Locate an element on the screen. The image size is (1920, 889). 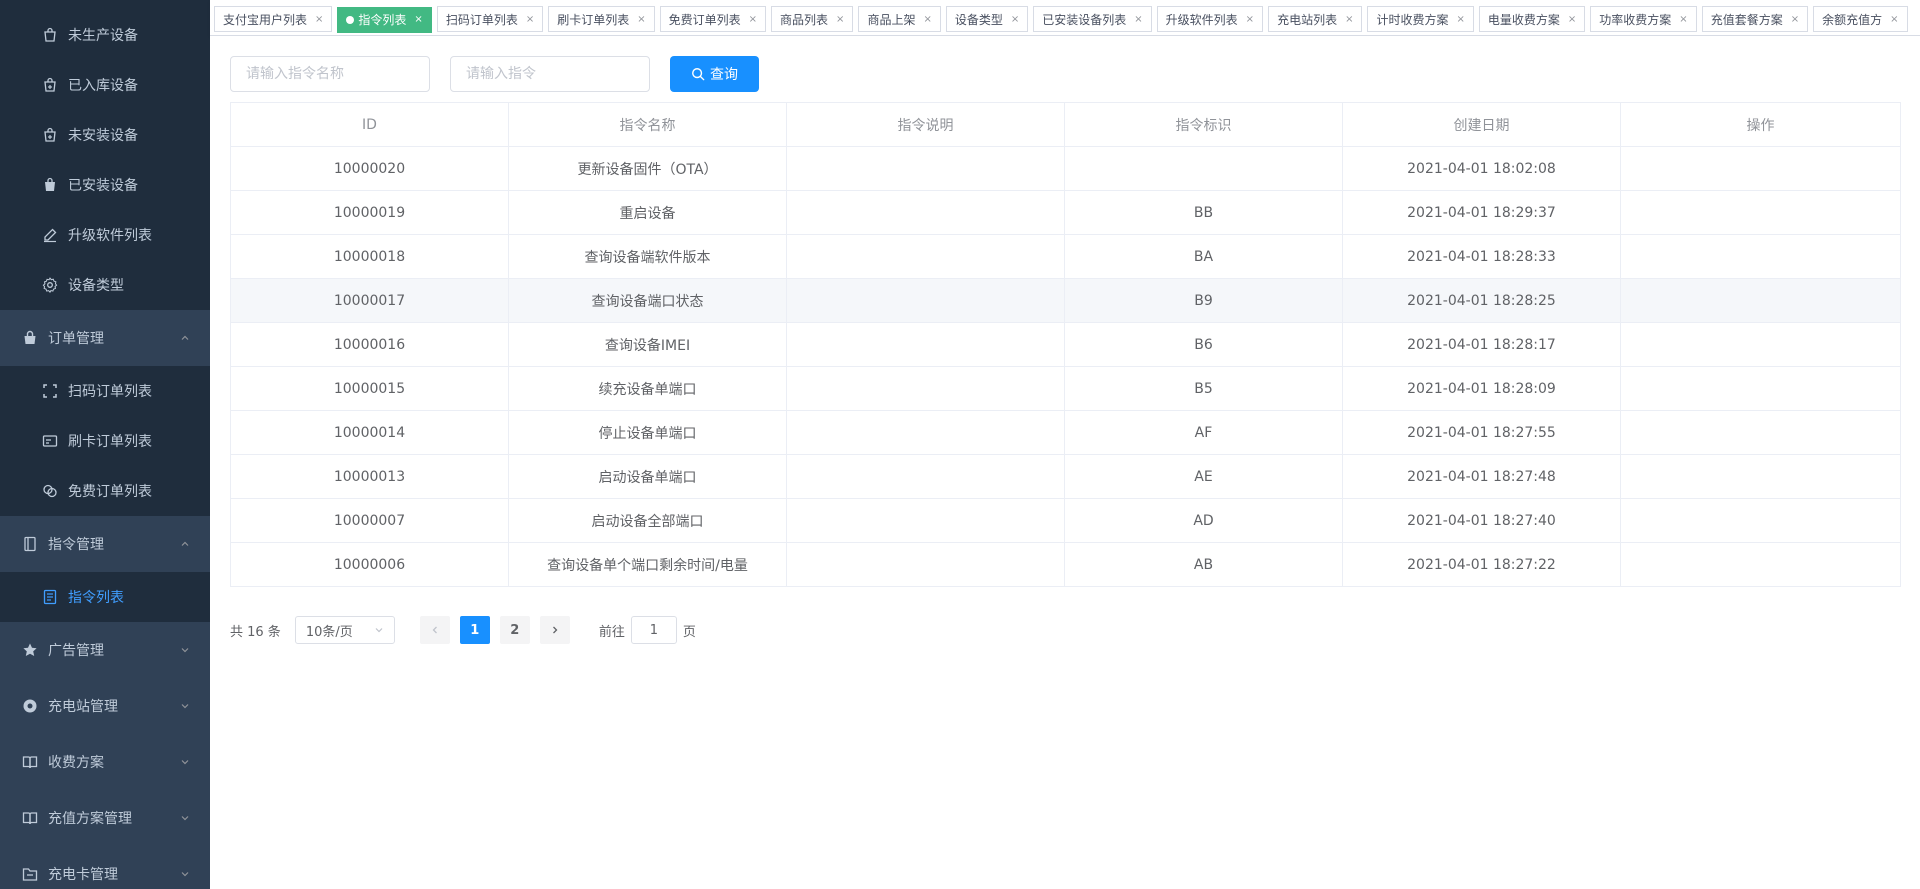
table-cell: 启动设备全部端口 is located at coordinates (647, 520).